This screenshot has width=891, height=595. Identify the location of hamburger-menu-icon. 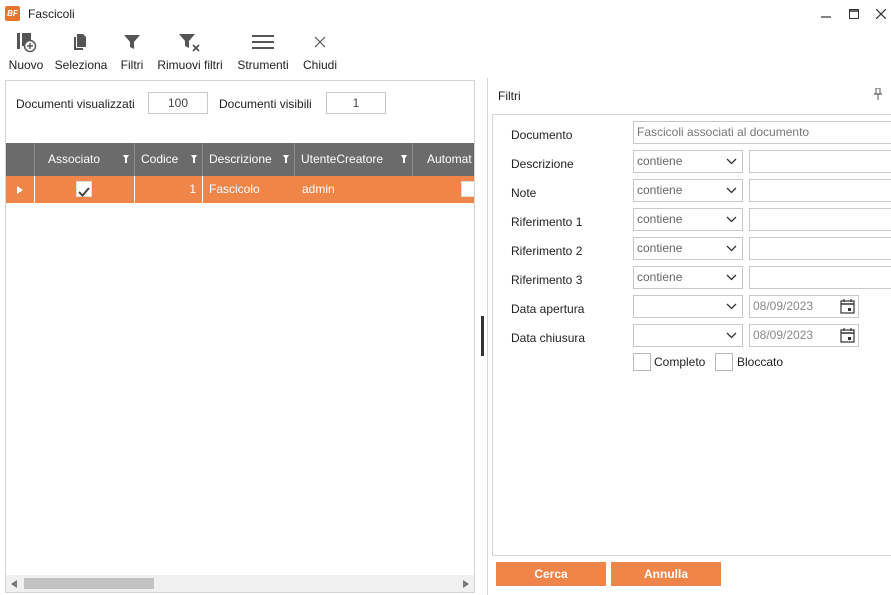
(263, 42).